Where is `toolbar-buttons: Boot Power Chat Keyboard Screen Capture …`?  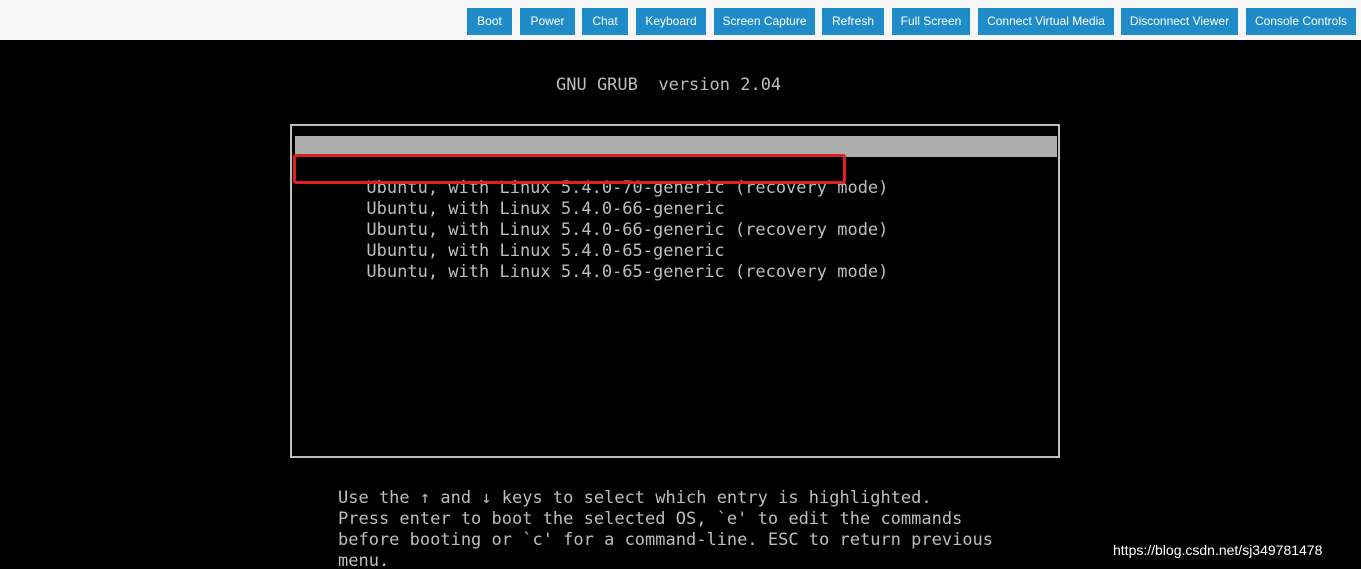
toolbar-buttons: Boot Power Chat Keyboard Screen Capture … is located at coordinates (680, 21).